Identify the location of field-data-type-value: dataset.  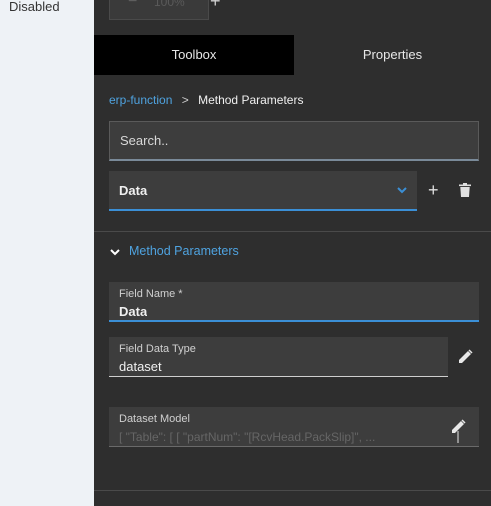
(140, 366).